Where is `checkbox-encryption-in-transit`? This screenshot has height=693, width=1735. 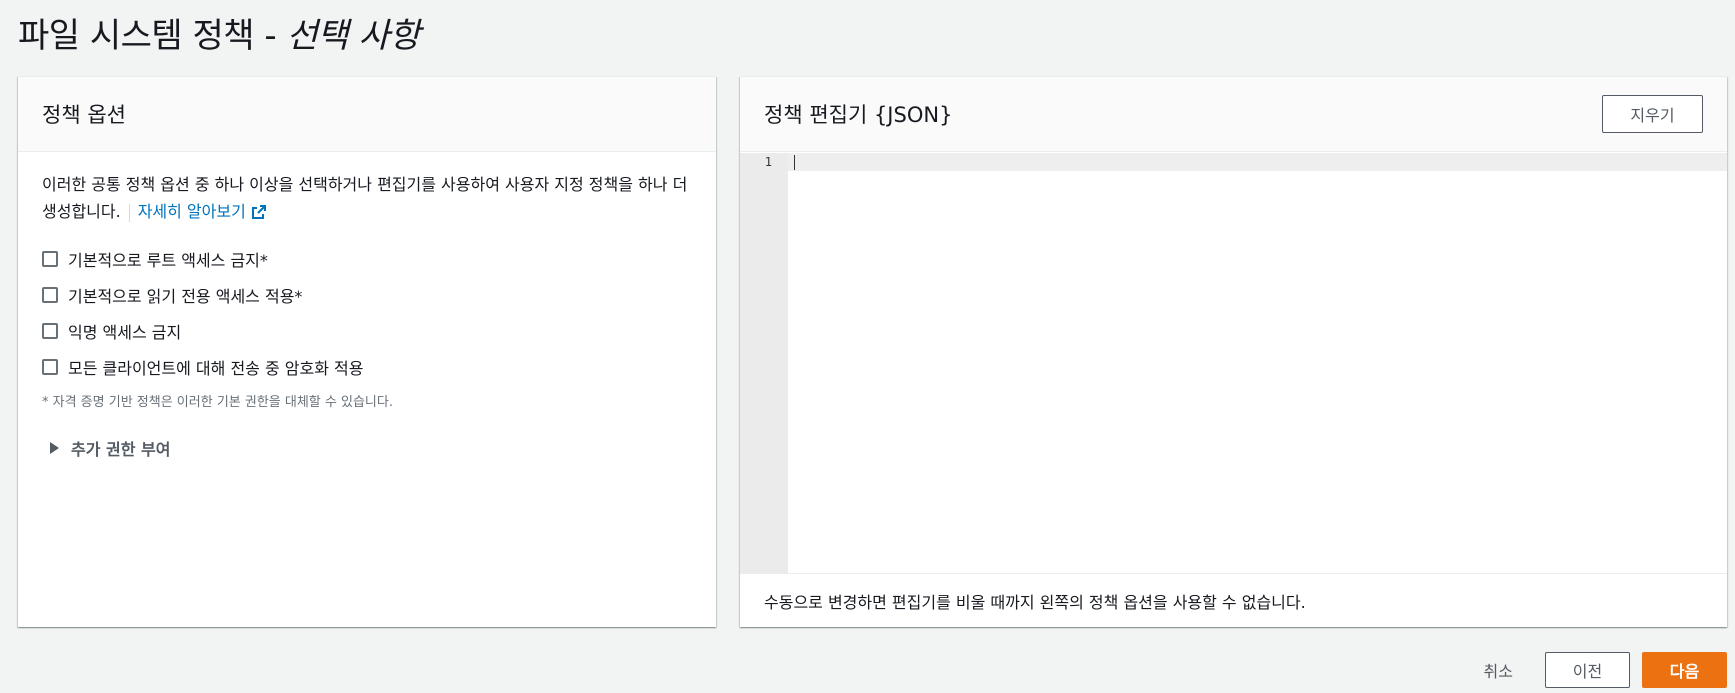
checkbox-encryption-in-transit is located at coordinates (50, 367).